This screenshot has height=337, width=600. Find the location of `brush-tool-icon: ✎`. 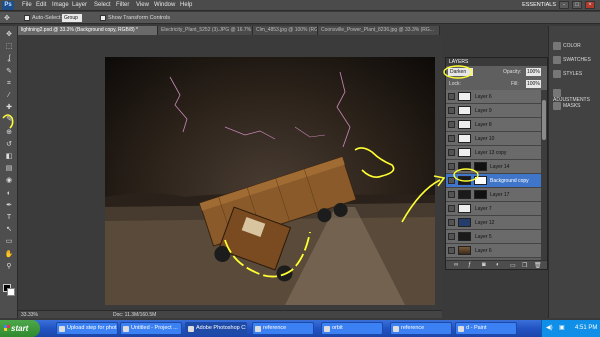

brush-tool-icon: ✎ is located at coordinates (9, 120).